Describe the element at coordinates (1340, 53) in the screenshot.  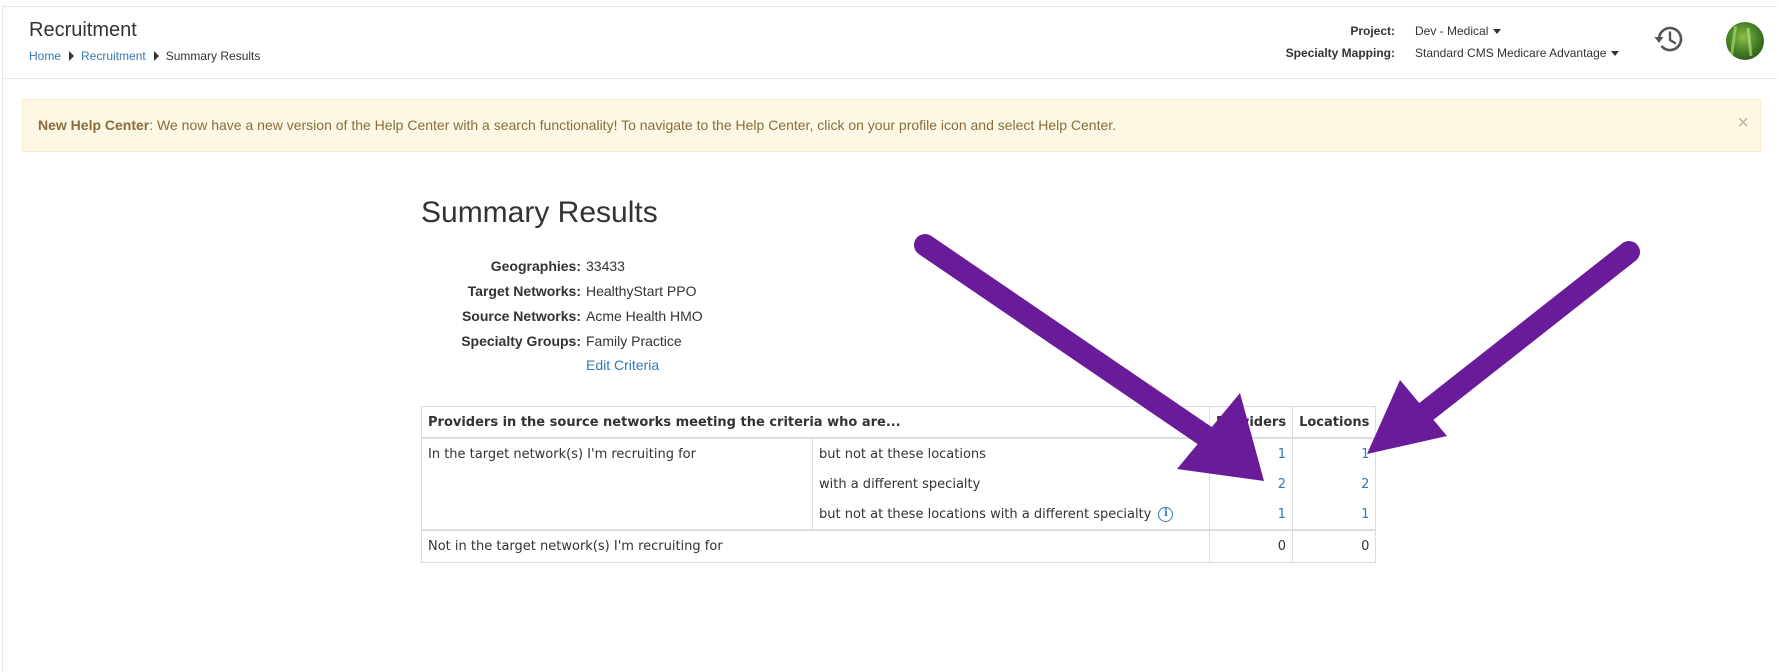
I see `specialty-mapping-label: Specialty Mapping:` at that location.